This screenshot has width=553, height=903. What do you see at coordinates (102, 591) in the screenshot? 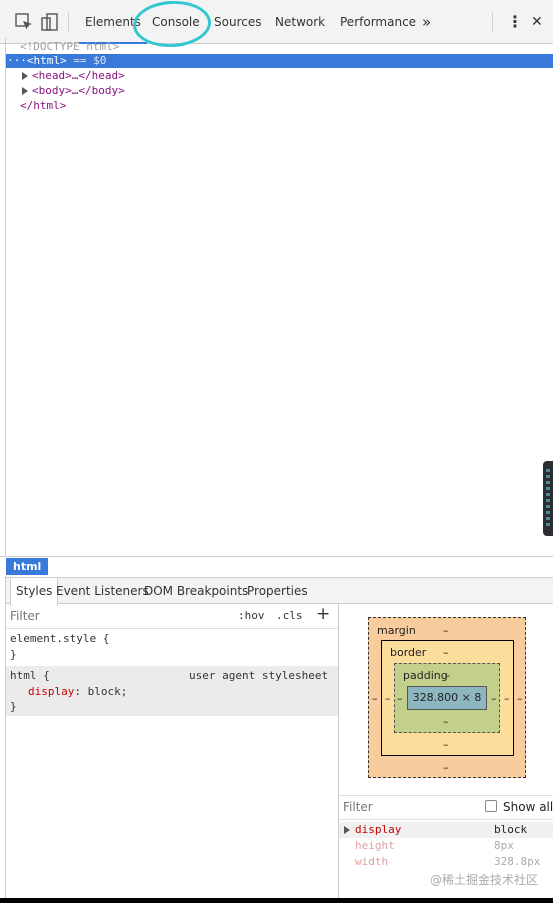
I see `tab-event-listeners: Event Listeners` at bounding box center [102, 591].